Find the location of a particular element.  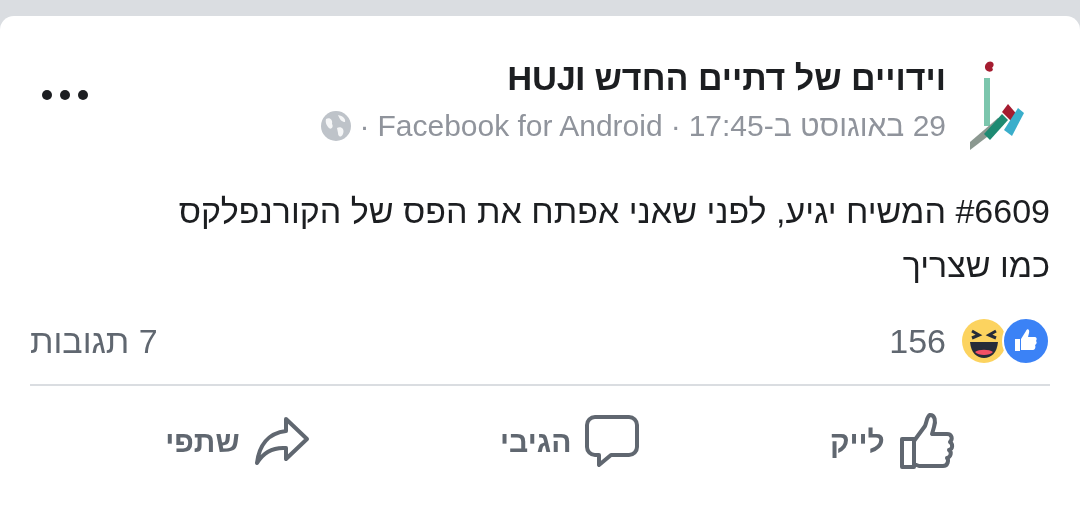

like-reaction-icon is located at coordinates (1026, 341).